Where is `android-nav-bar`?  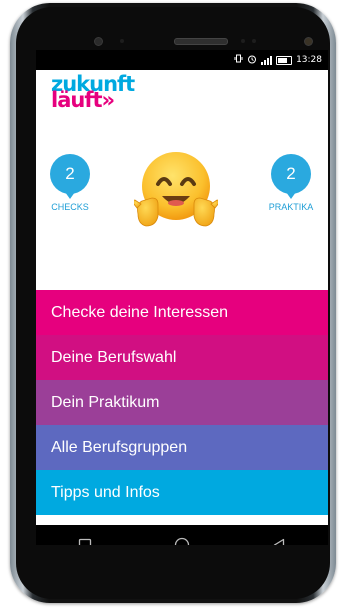 android-nav-bar is located at coordinates (182, 535).